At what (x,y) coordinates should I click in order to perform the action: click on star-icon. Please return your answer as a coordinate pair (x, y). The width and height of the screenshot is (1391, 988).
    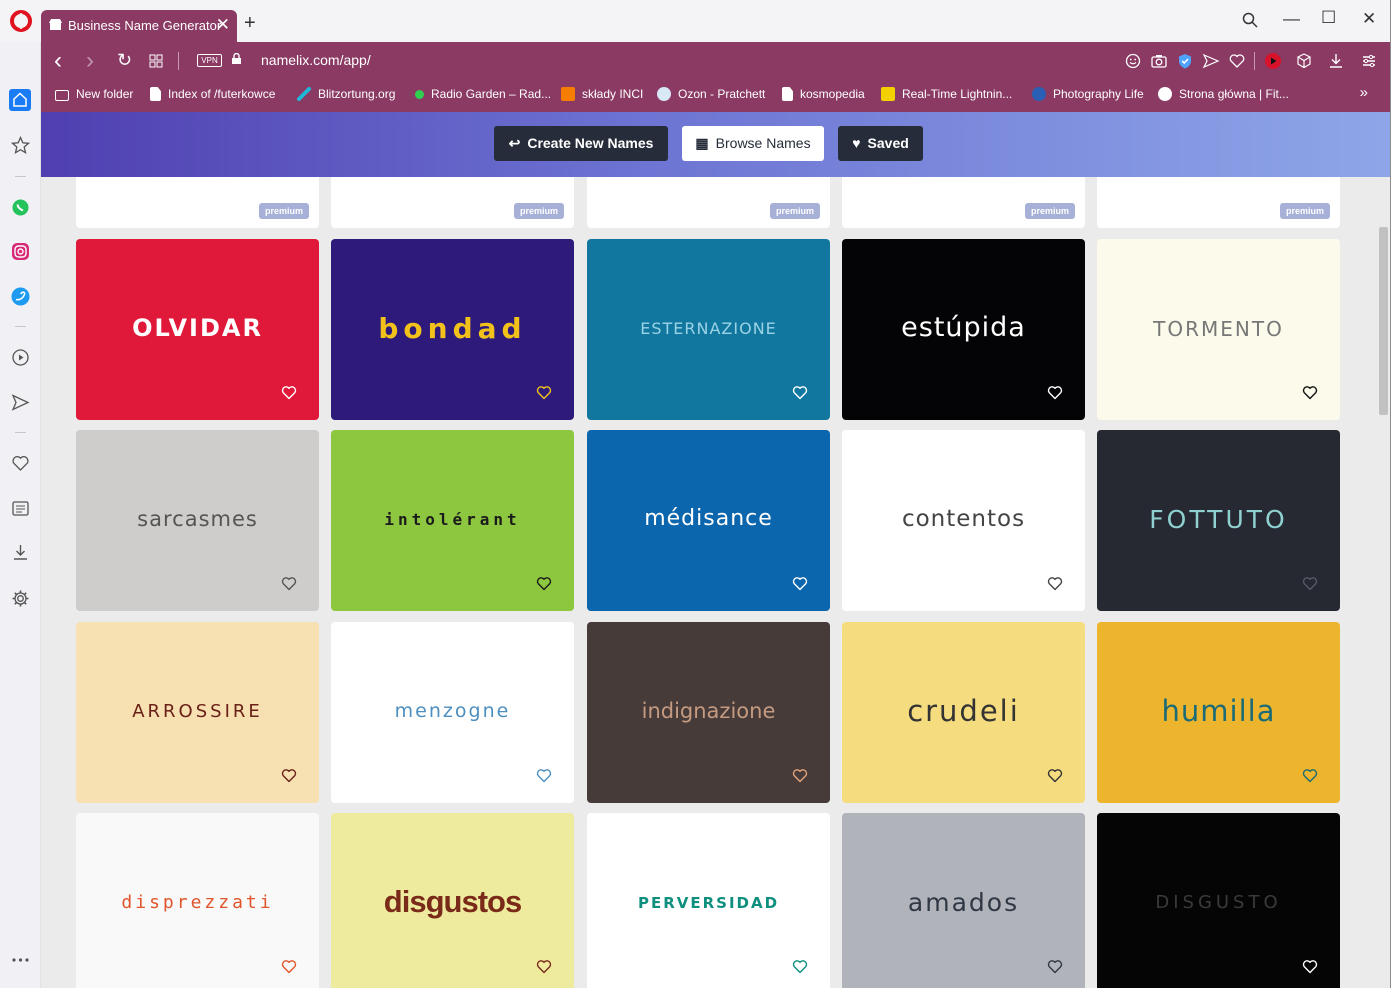
    Looking at the image, I should click on (20, 145).